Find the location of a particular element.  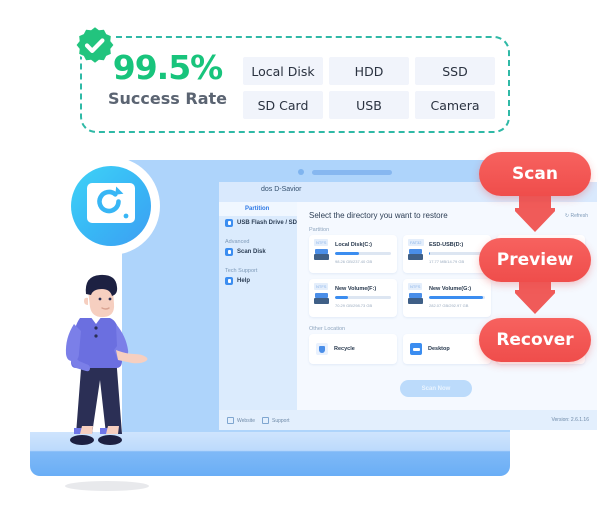

person-illustration is located at coordinates (107, 380).